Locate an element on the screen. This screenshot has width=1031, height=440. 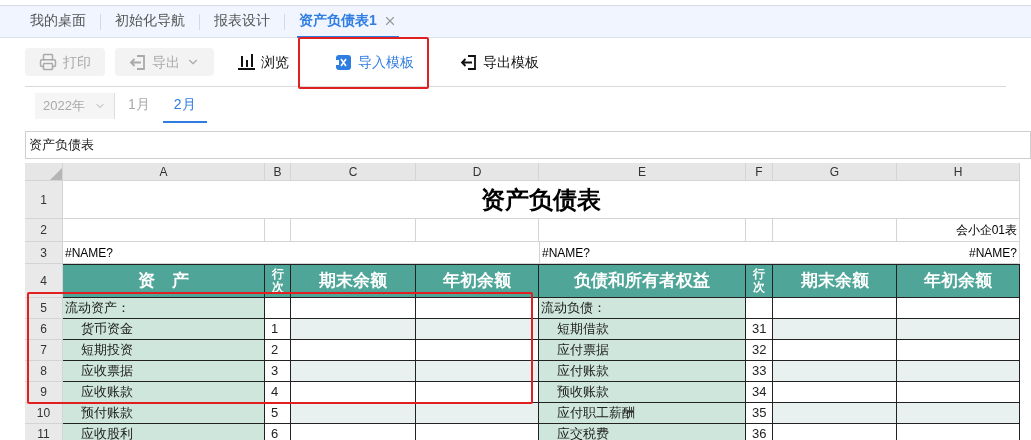
printer-icon is located at coordinates (48, 62).